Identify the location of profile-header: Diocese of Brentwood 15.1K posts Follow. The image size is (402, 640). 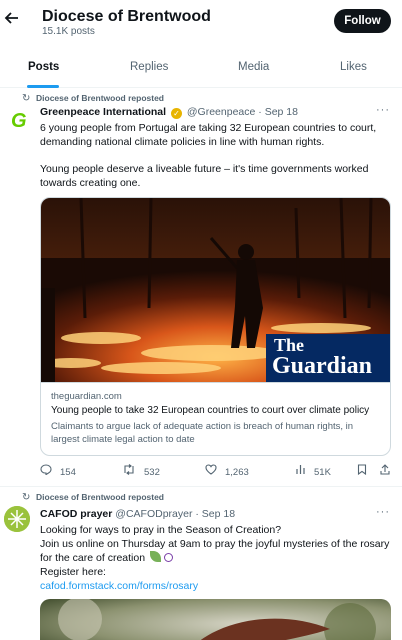
(201, 24).